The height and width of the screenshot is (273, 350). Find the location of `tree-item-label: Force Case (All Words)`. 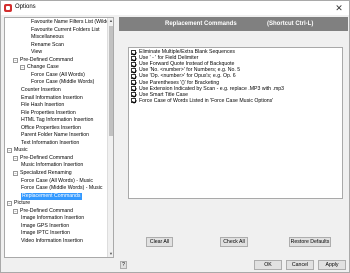

tree-item-label: Force Case (All Words) is located at coordinates (58, 74).